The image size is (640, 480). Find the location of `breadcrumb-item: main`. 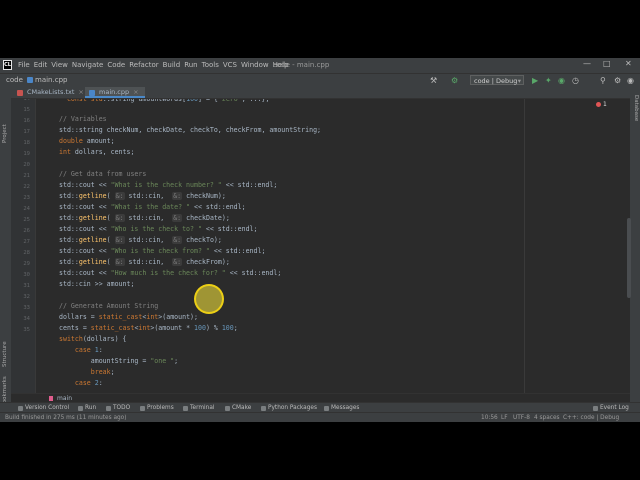

breadcrumb-item: main is located at coordinates (64, 398).